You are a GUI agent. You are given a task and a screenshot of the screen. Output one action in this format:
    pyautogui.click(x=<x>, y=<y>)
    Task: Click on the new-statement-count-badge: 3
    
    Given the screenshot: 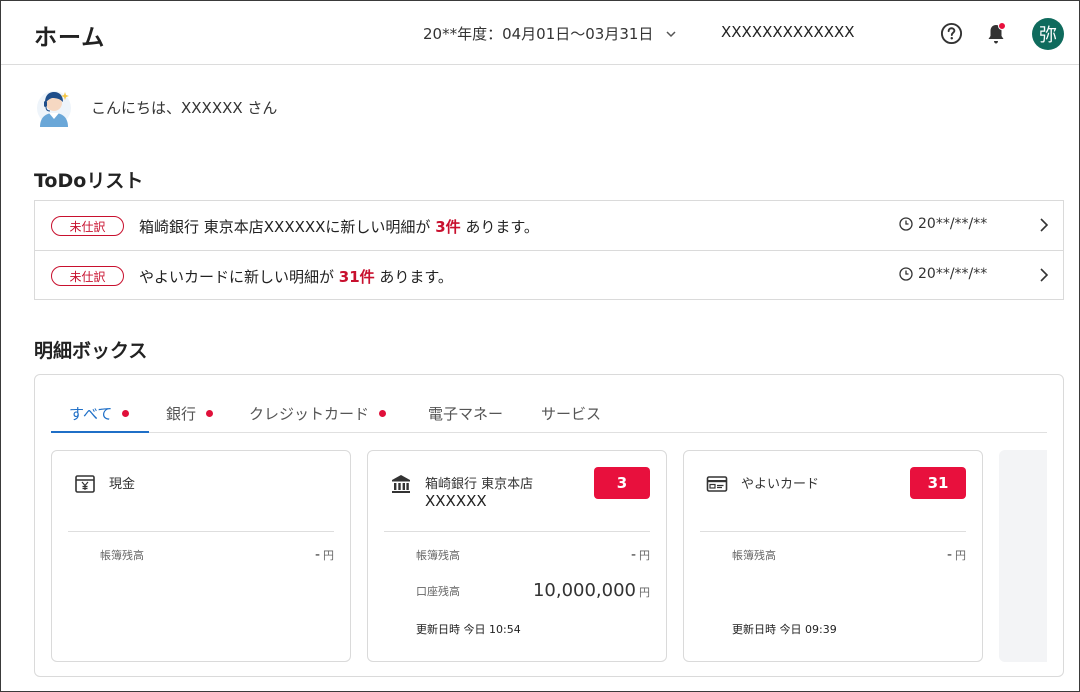 What is the action you would take?
    pyautogui.click(x=622, y=483)
    